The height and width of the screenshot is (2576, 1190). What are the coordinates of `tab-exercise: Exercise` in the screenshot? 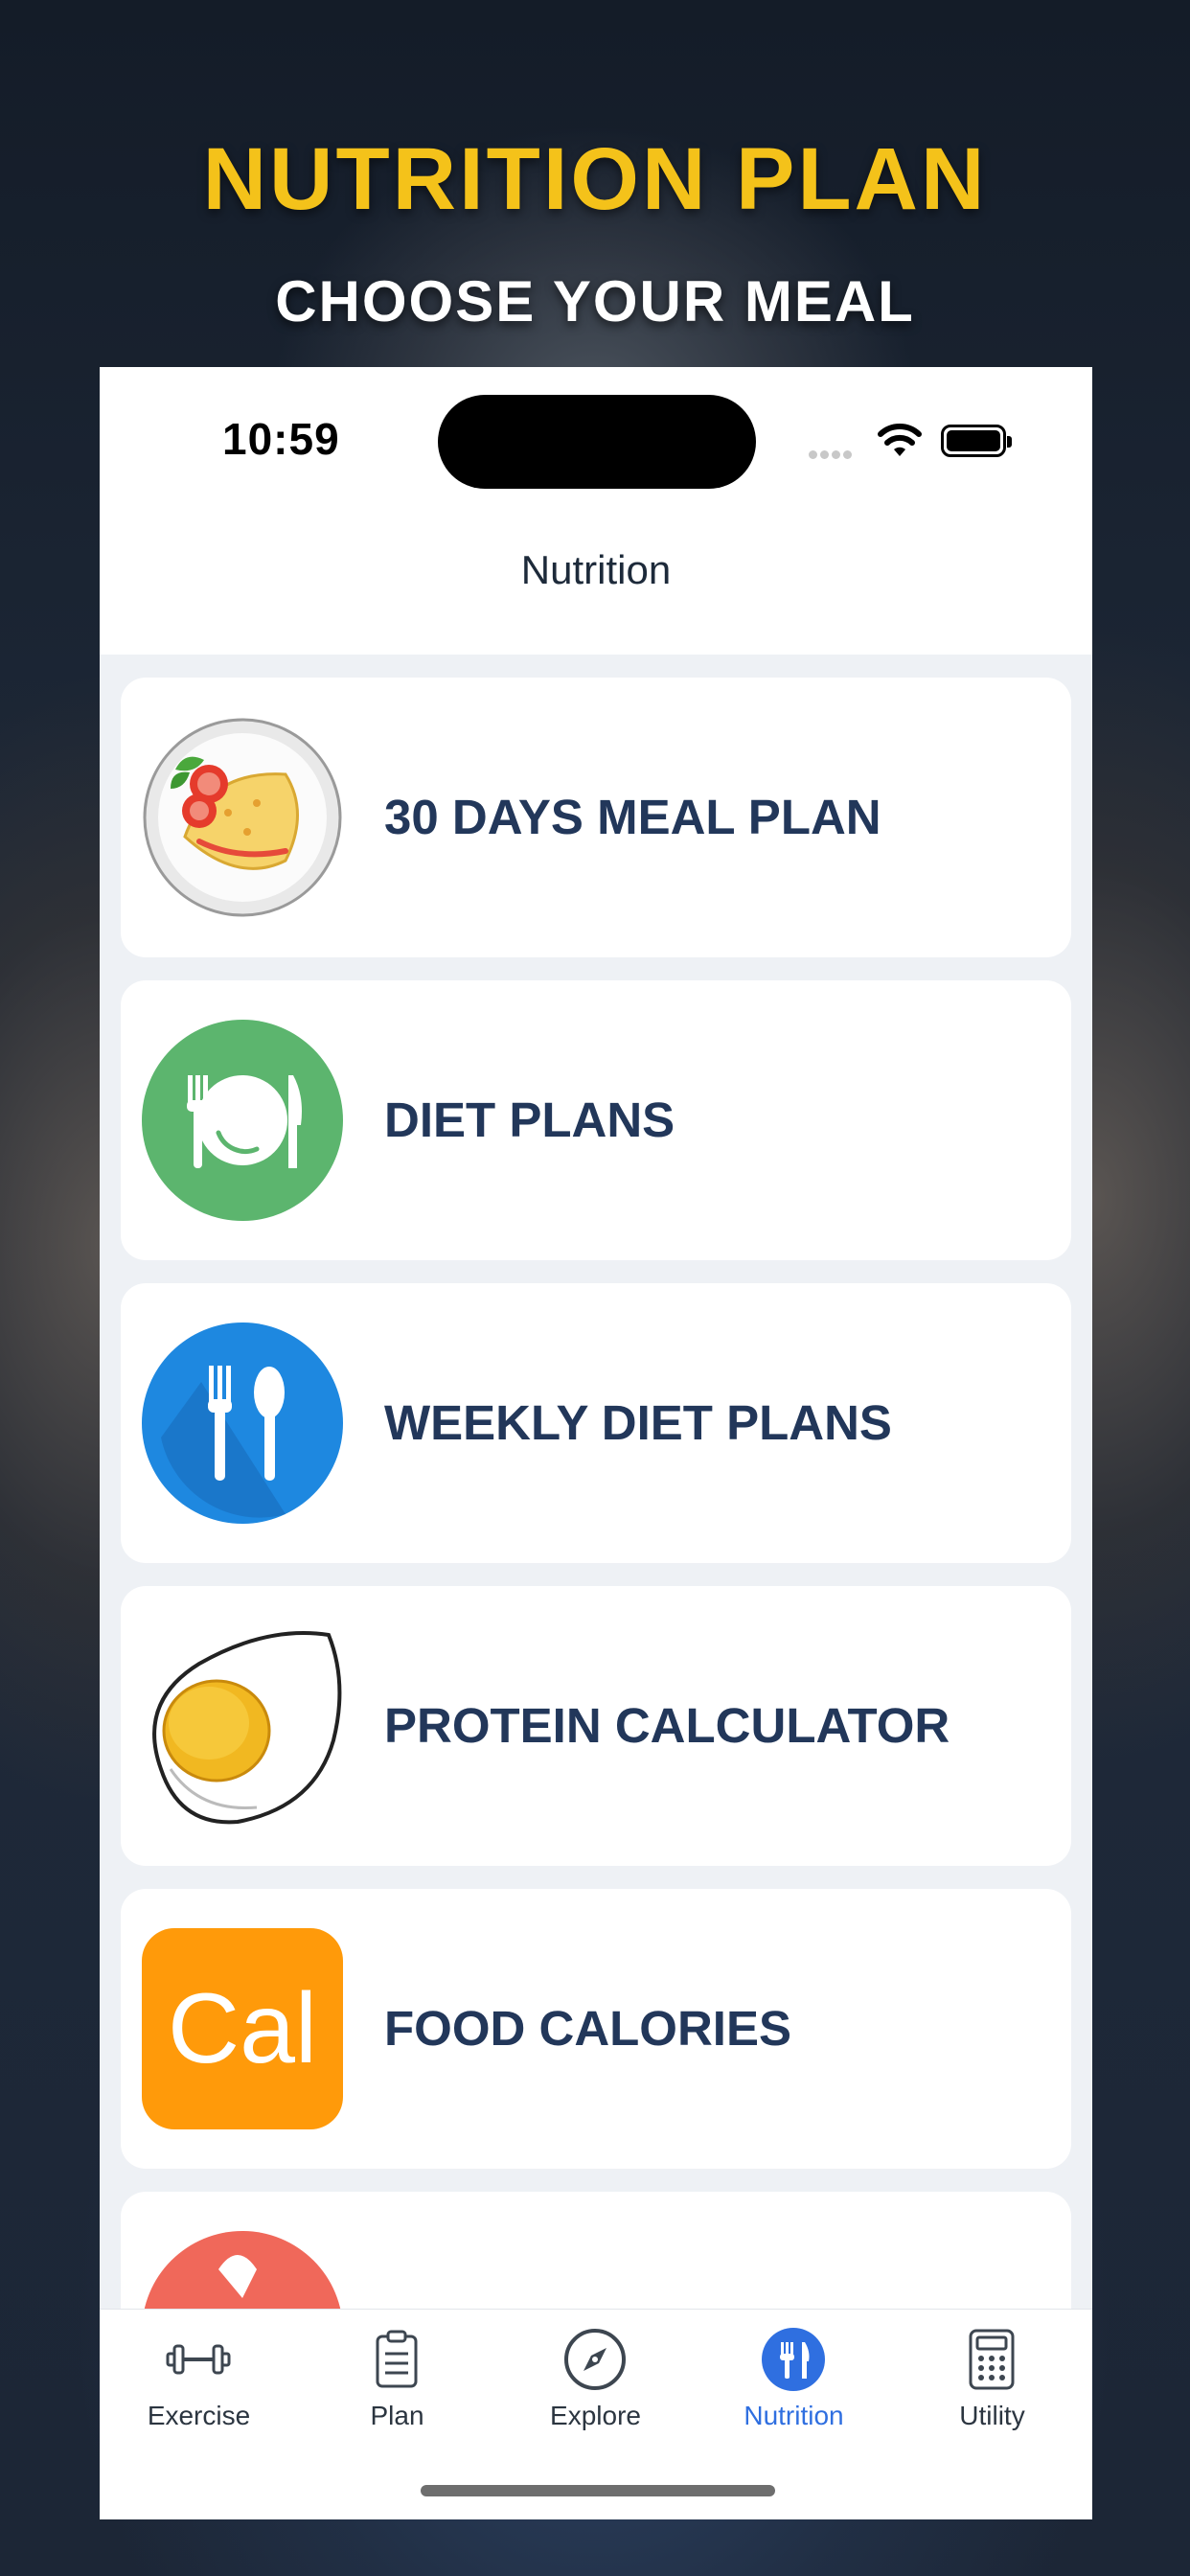 It's located at (199, 2381).